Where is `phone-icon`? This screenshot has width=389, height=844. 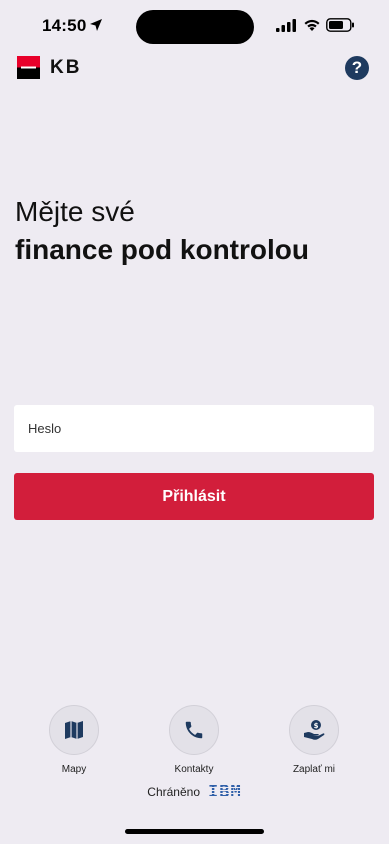
phone-icon is located at coordinates (194, 730).